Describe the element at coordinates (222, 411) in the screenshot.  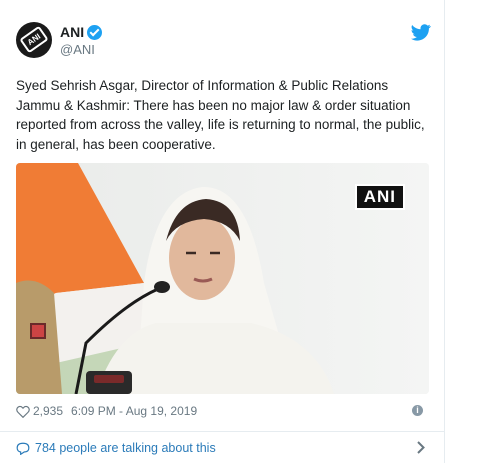
I see `tweet-meta: 2,935 6:09 PM - Aug 19, 2019 i` at that location.